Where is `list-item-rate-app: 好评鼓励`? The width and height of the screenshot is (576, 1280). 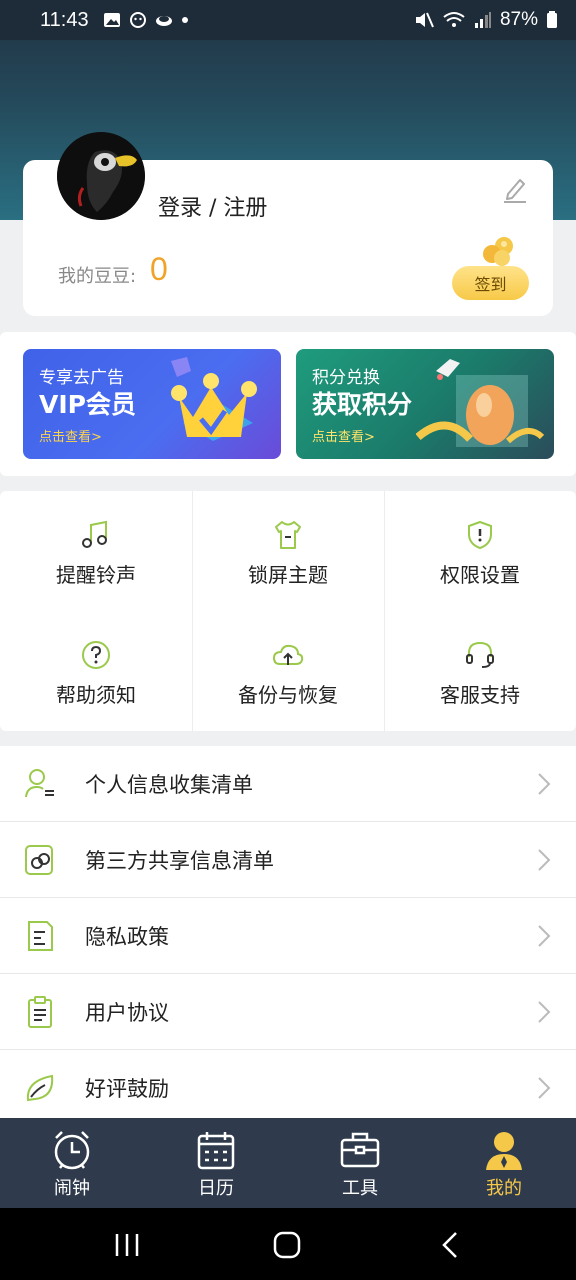
list-item-rate-app: 好评鼓励 is located at coordinates (288, 1088).